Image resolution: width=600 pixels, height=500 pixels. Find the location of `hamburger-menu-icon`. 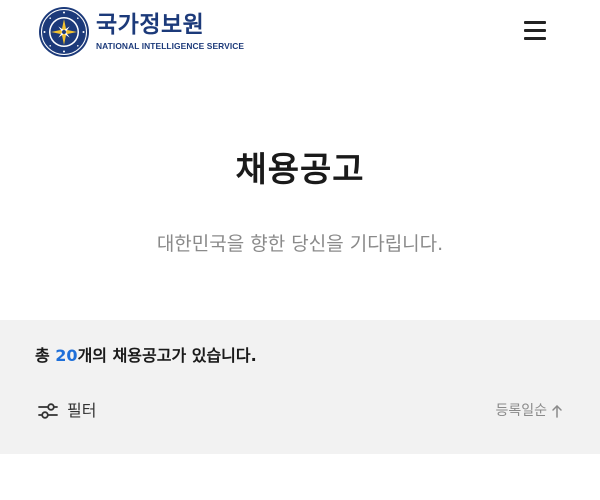

hamburger-menu-icon is located at coordinates (536, 30).